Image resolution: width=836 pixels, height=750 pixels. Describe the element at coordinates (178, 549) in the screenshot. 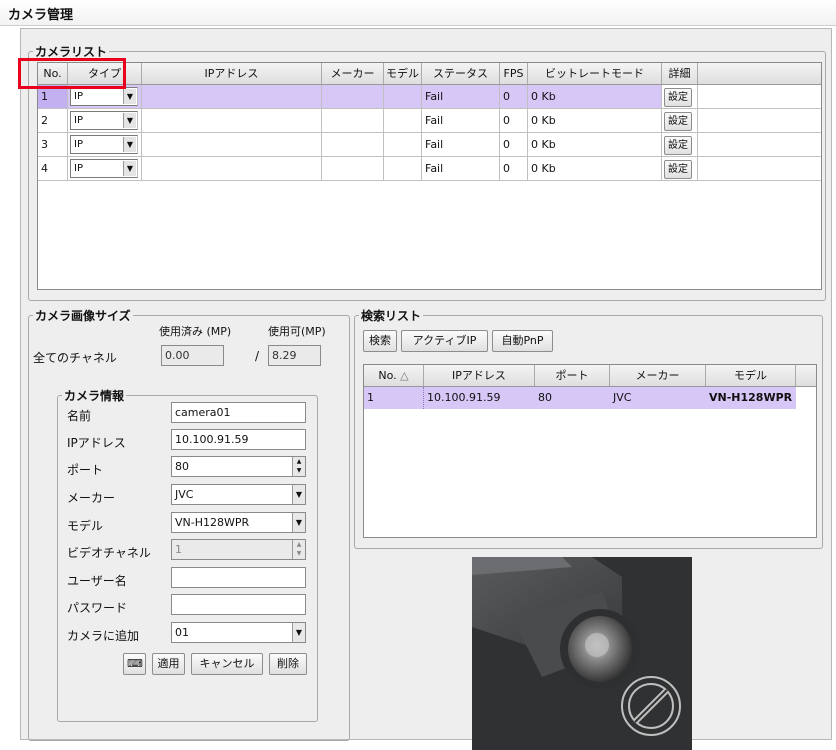

I see `video-channel-value: 1` at that location.